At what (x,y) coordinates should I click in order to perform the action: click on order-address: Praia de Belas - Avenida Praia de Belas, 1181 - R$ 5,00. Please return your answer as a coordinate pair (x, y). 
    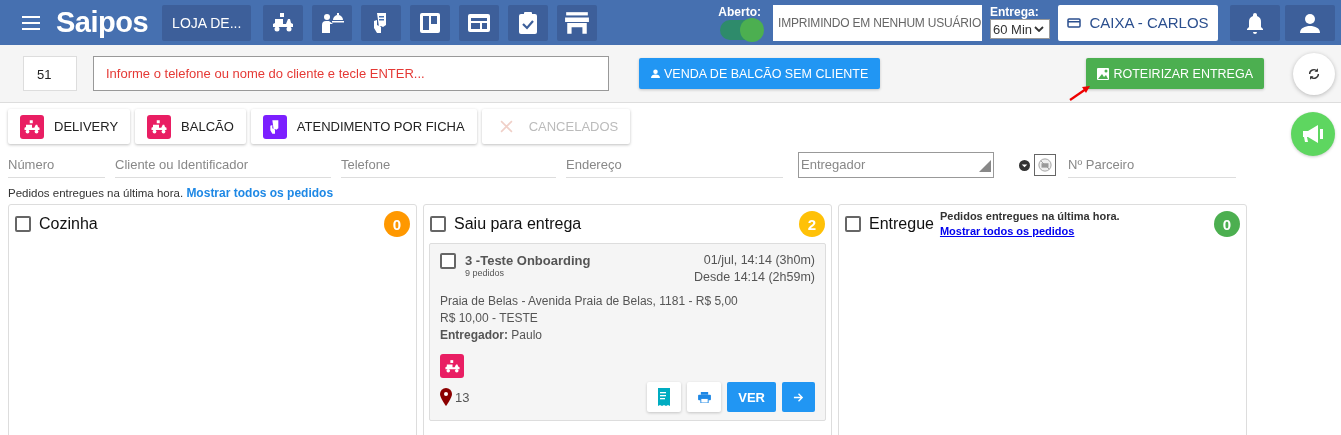
    Looking at the image, I should click on (589, 301).